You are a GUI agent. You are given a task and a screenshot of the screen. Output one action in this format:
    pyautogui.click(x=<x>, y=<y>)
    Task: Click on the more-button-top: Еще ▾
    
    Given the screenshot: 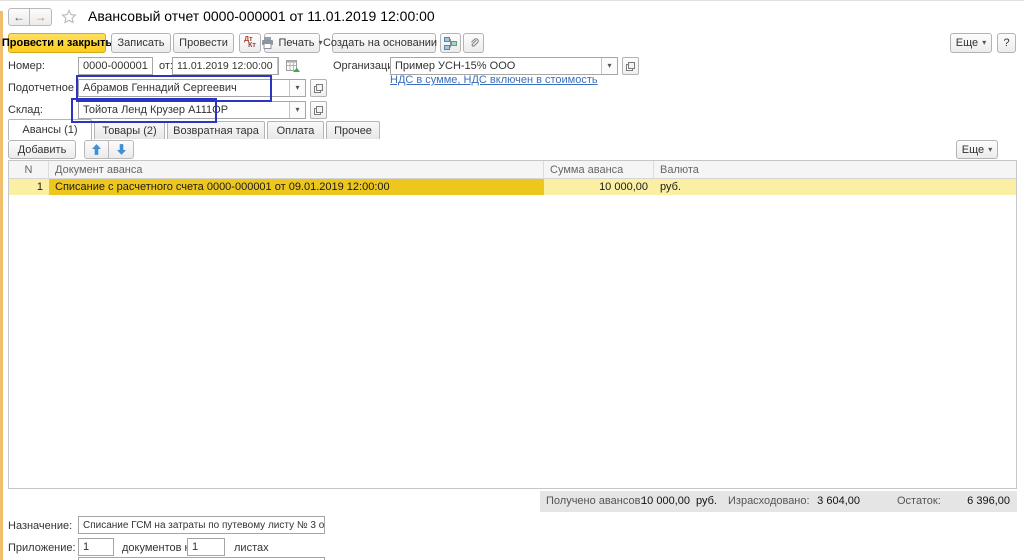 What is the action you would take?
    pyautogui.click(x=971, y=43)
    